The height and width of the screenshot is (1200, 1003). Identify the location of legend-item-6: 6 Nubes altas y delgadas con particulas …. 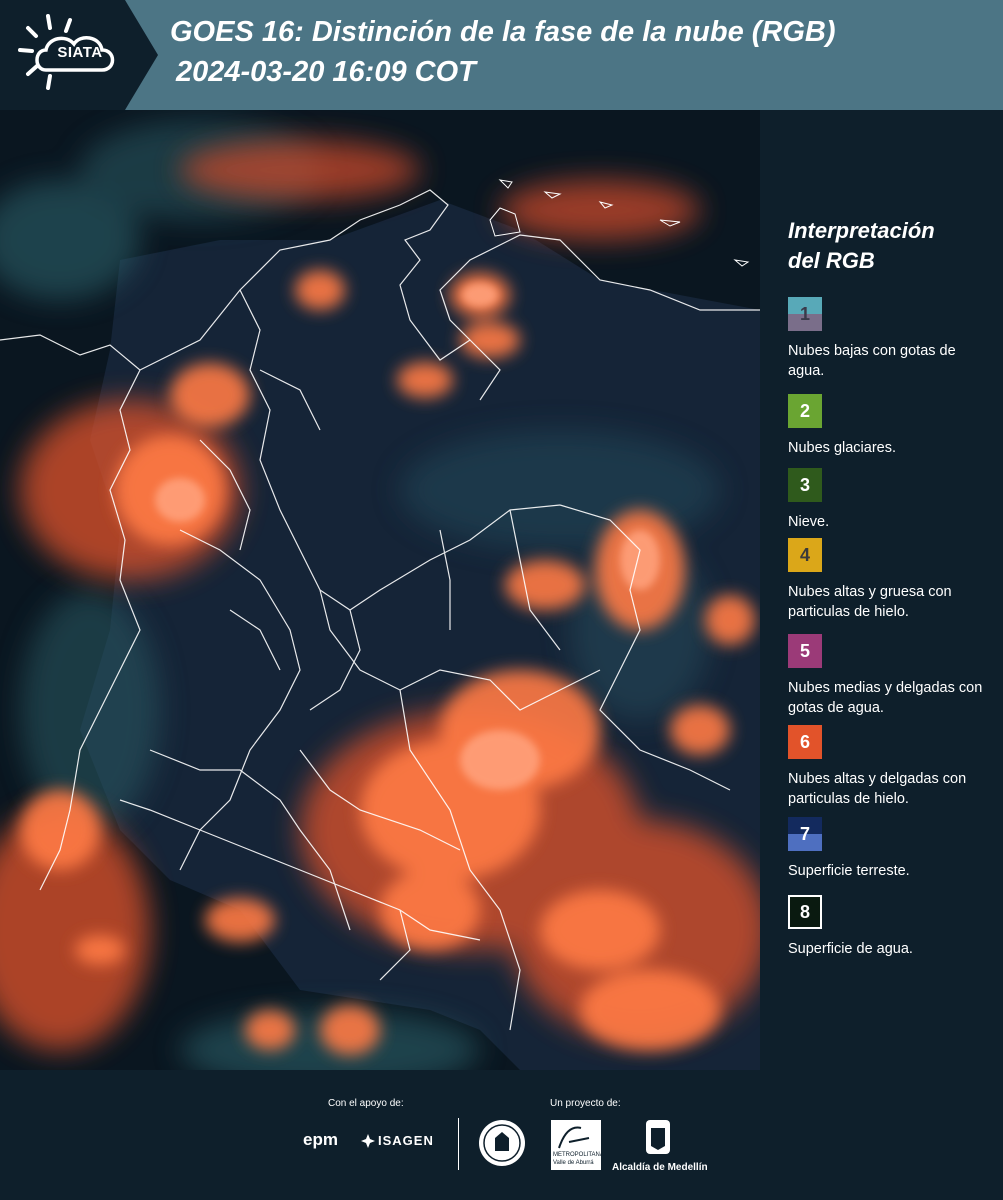
(888, 767).